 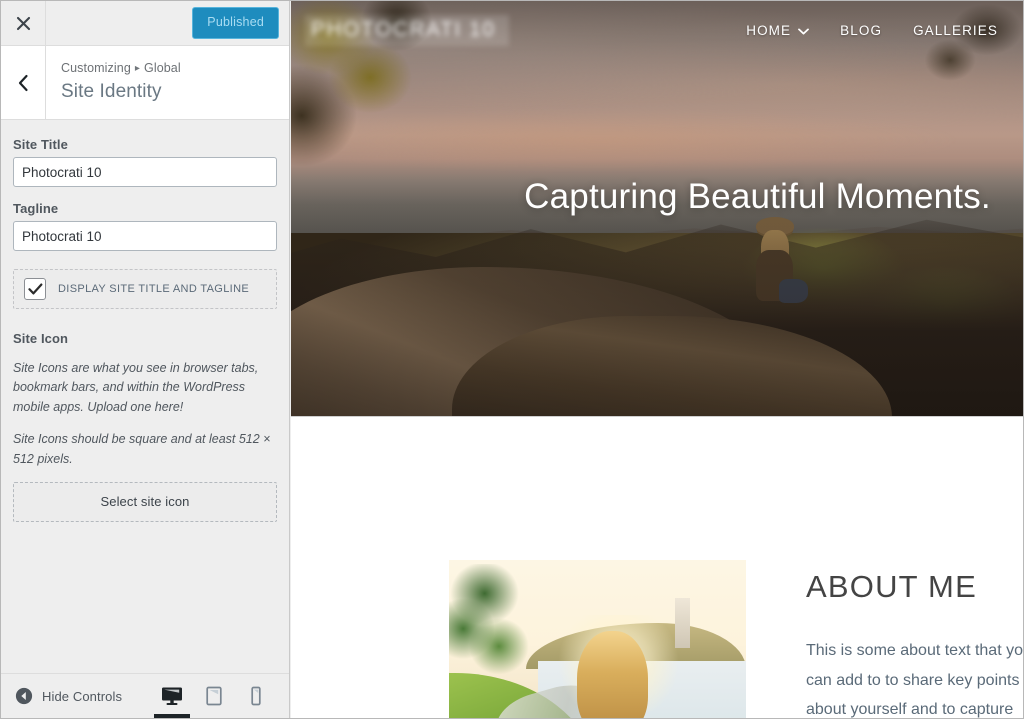 I want to click on device-preview-switcher, so click(x=220, y=696).